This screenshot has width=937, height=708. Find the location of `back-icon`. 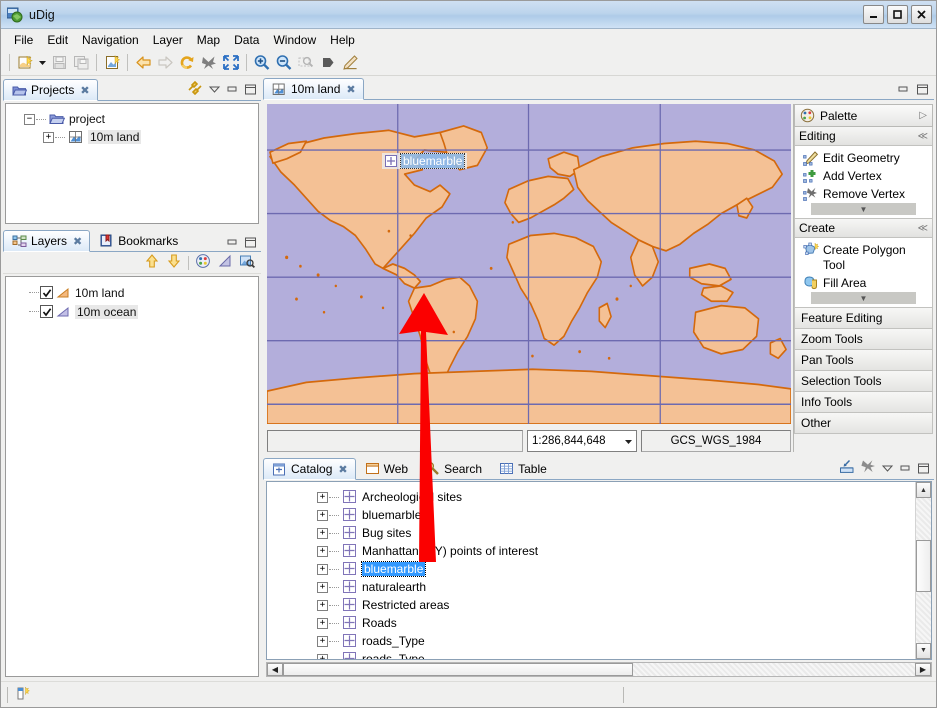

back-icon is located at coordinates (143, 63).